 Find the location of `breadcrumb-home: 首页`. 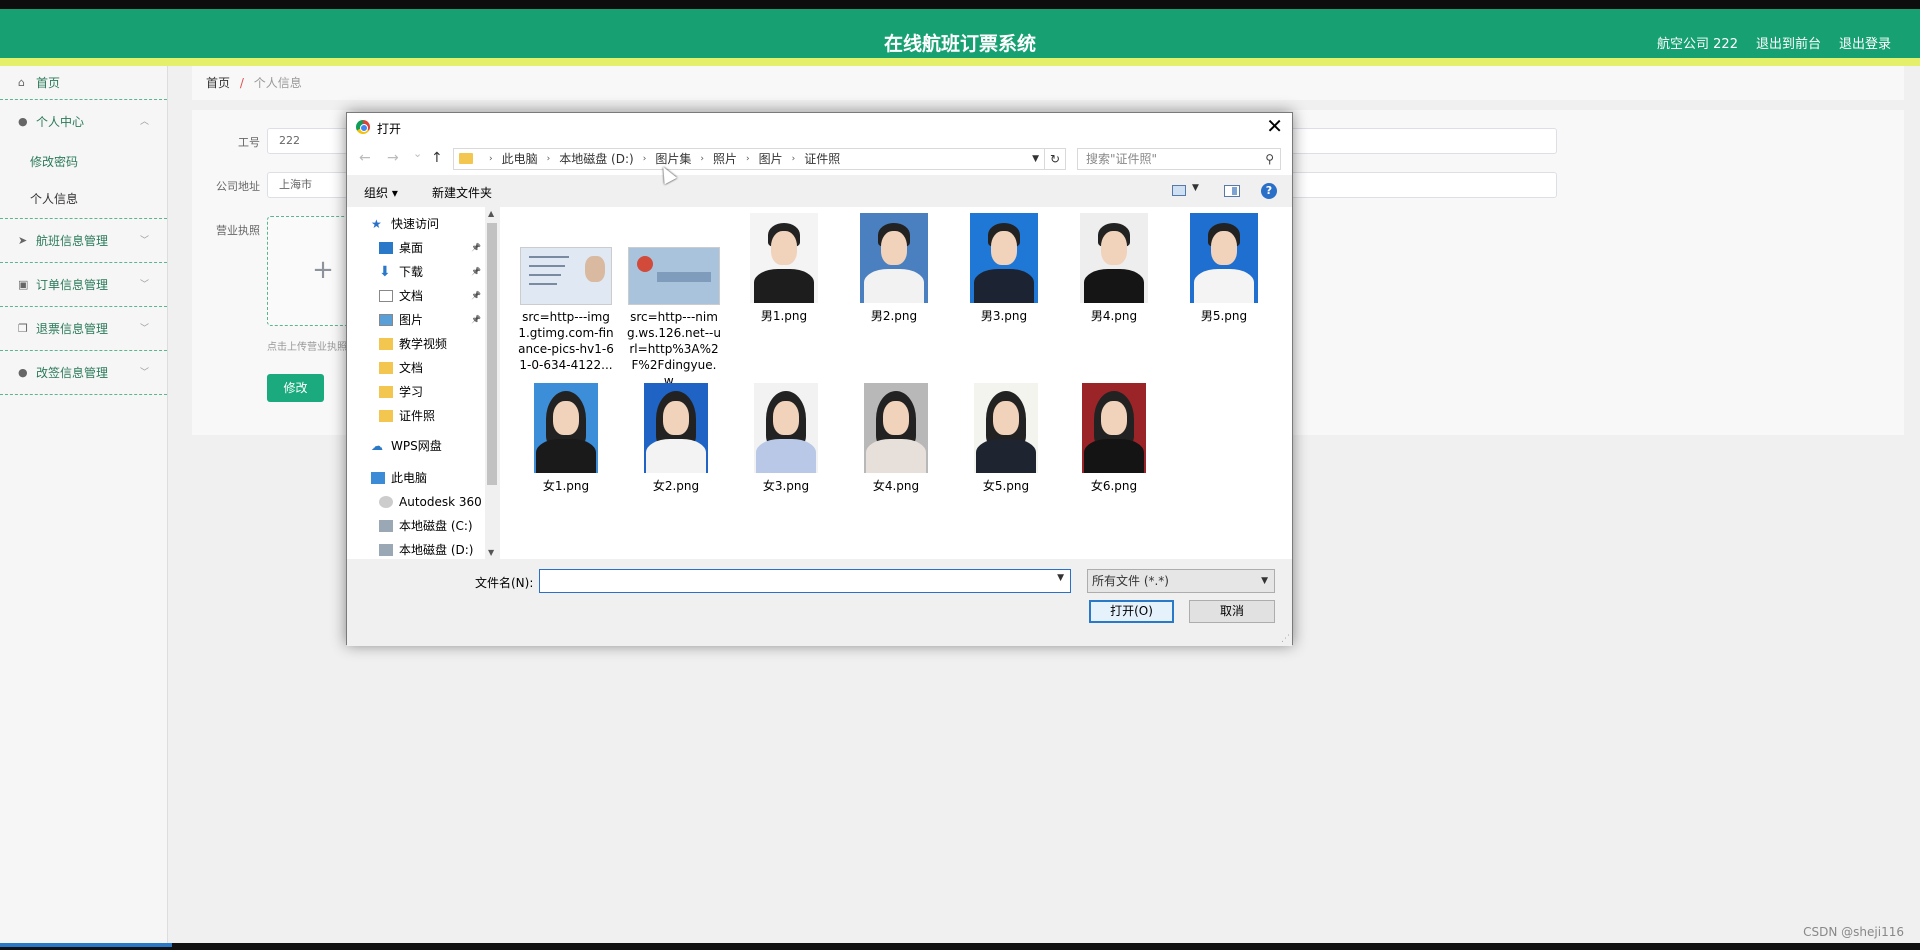

breadcrumb-home: 首页 is located at coordinates (218, 83).